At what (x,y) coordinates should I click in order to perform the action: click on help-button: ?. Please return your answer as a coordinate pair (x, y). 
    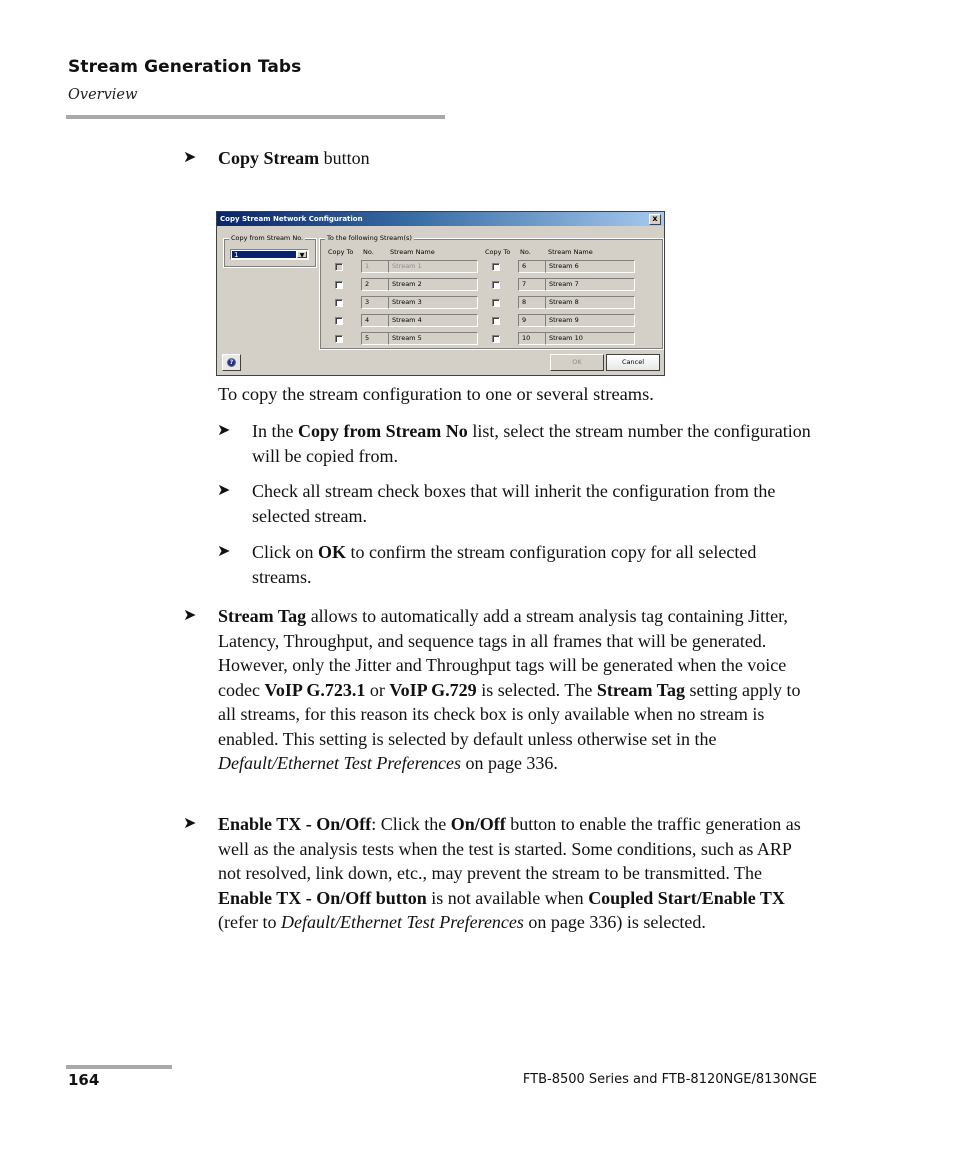
    Looking at the image, I should click on (231, 362).